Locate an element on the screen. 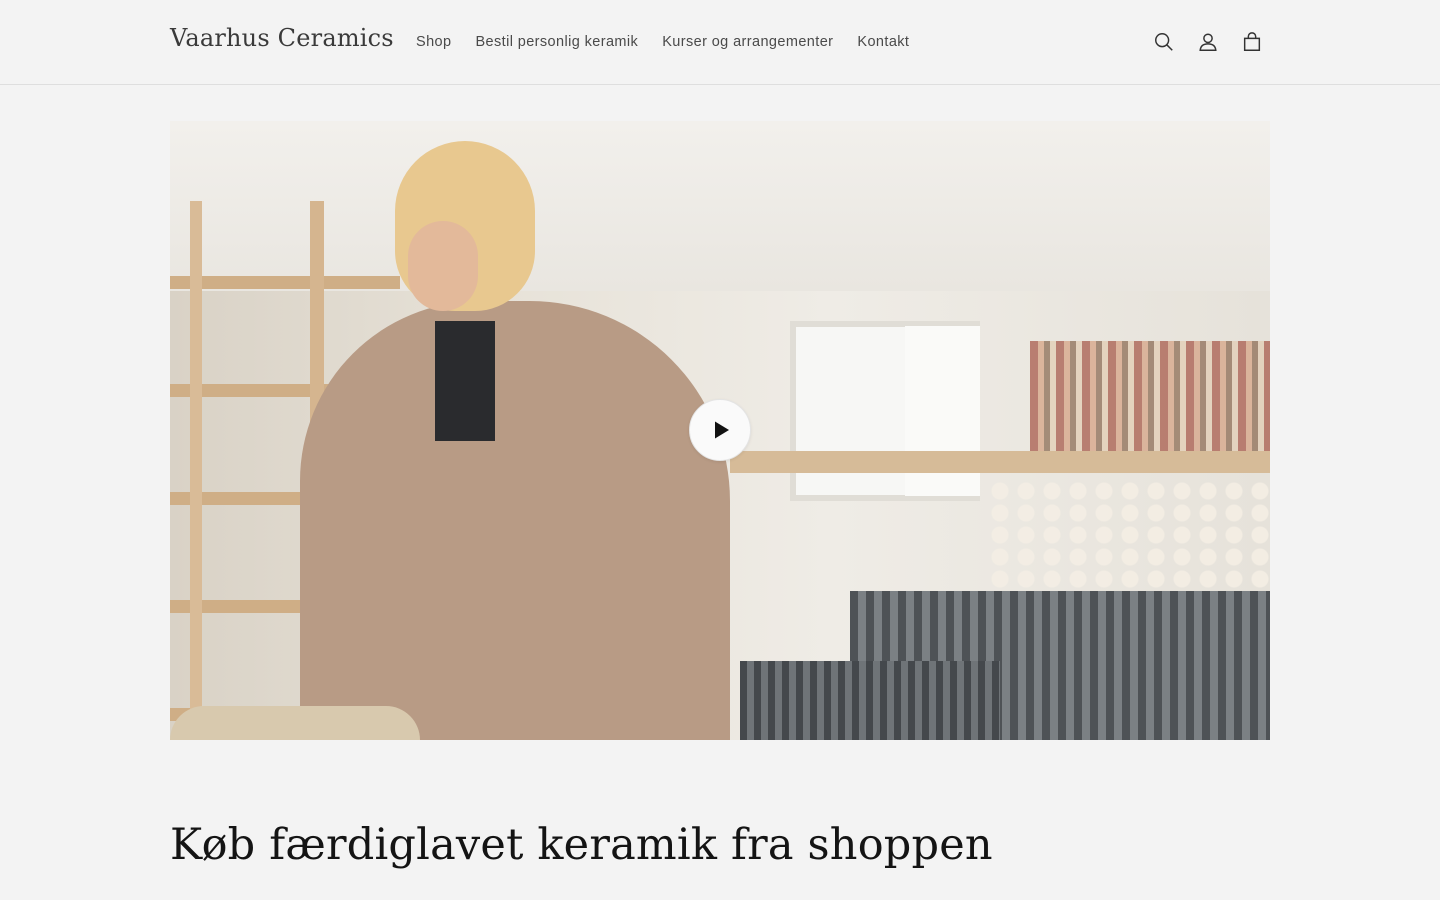 This screenshot has height=900, width=1440. header-icons is located at coordinates (1208, 42).